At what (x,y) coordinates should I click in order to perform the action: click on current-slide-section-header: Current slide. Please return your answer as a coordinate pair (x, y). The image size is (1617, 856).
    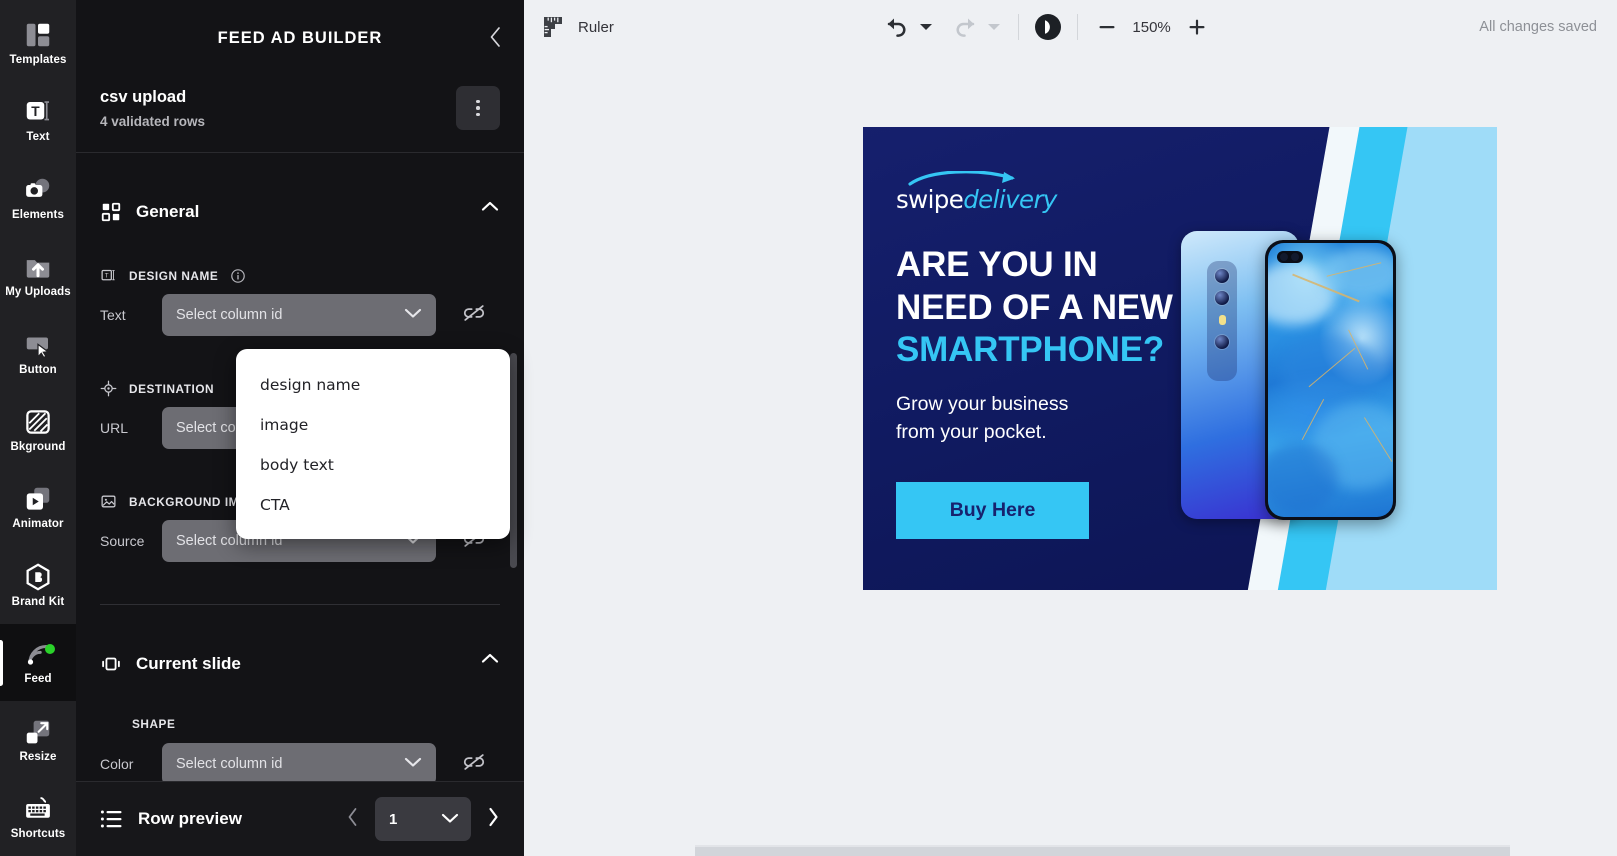
    Looking at the image, I should click on (300, 640).